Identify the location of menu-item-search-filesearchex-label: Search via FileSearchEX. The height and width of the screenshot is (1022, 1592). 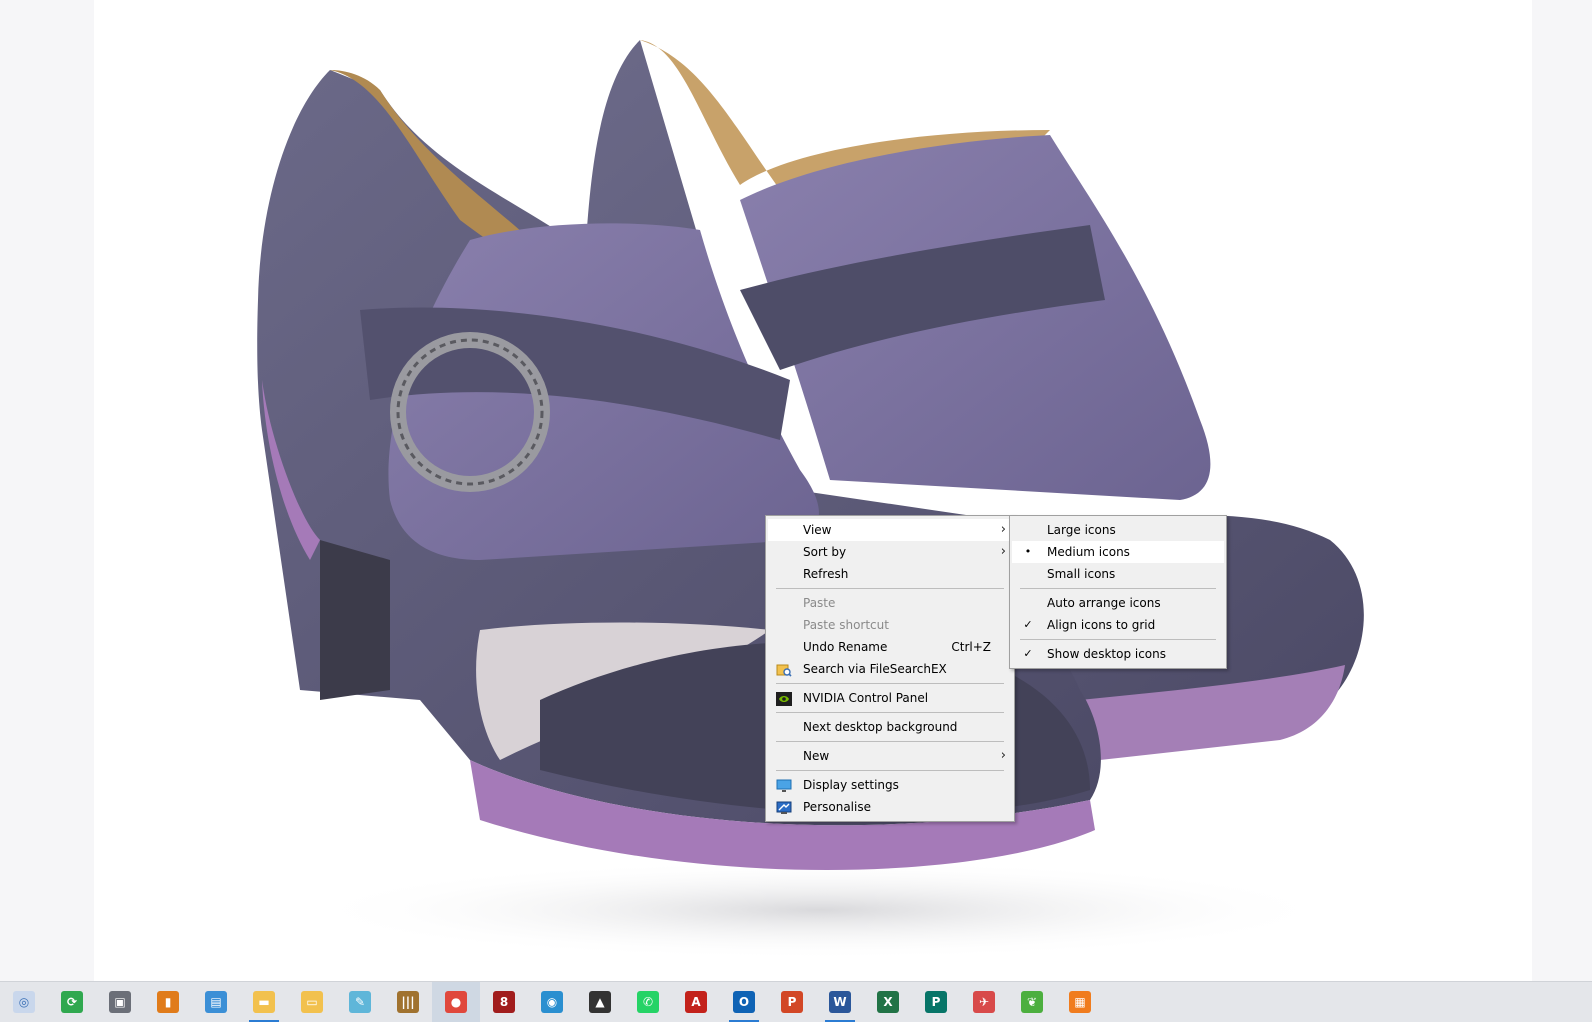
(875, 669).